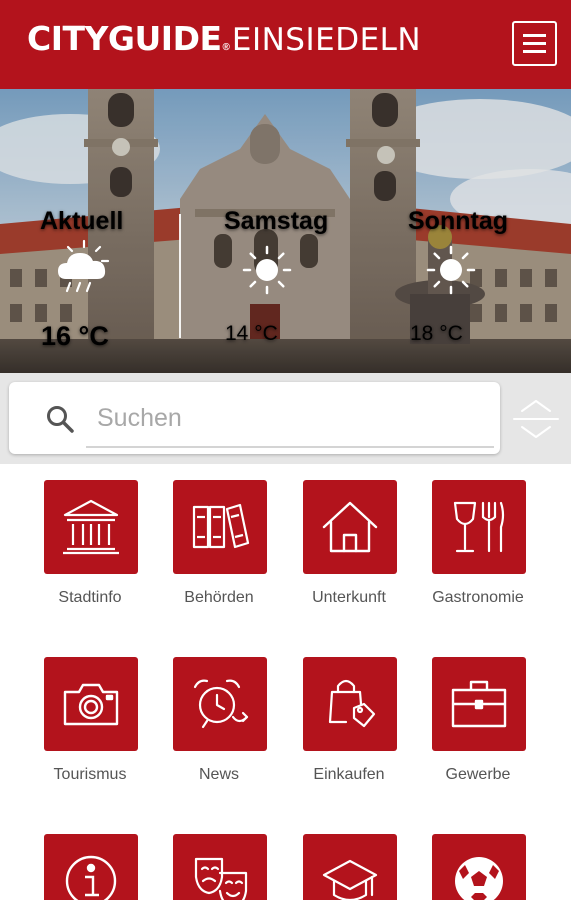 This screenshot has height=900, width=571. What do you see at coordinates (219, 597) in the screenshot?
I see `category-label: Behörden` at bounding box center [219, 597].